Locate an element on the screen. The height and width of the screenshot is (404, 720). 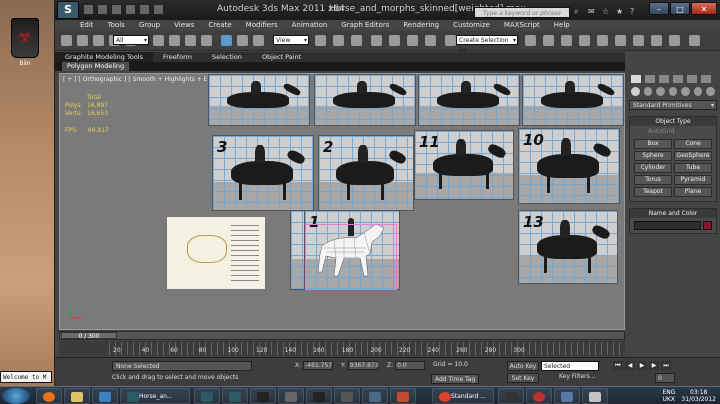
reference-coordinate-dropdown: View is located at coordinates (291, 40).